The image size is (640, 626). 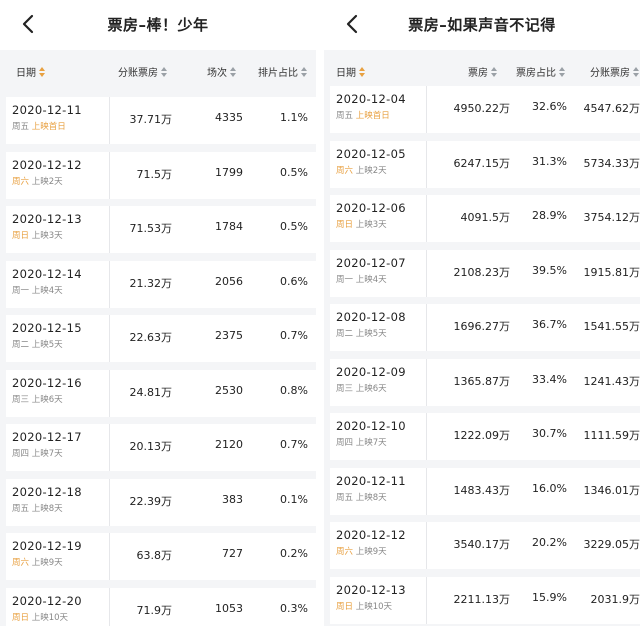 I want to click on header-label: 场次, so click(x=217, y=73).